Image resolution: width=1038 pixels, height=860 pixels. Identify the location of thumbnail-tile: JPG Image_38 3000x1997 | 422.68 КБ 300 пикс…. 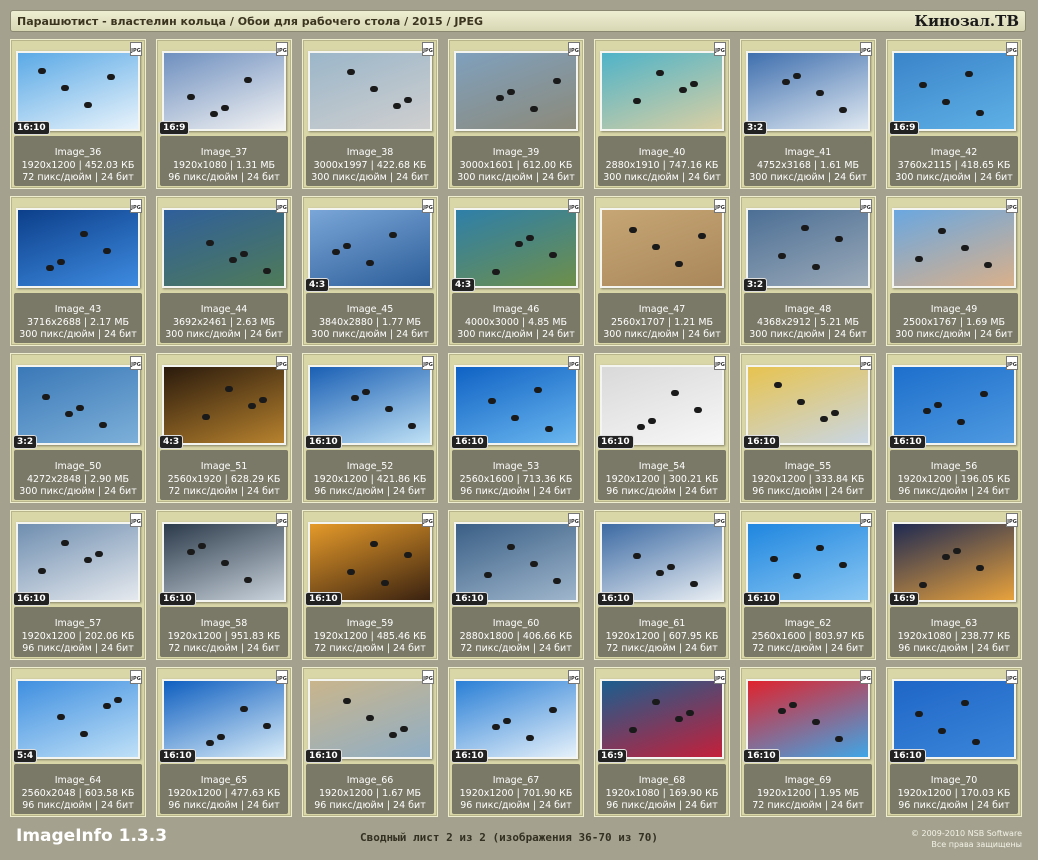
(370, 114).